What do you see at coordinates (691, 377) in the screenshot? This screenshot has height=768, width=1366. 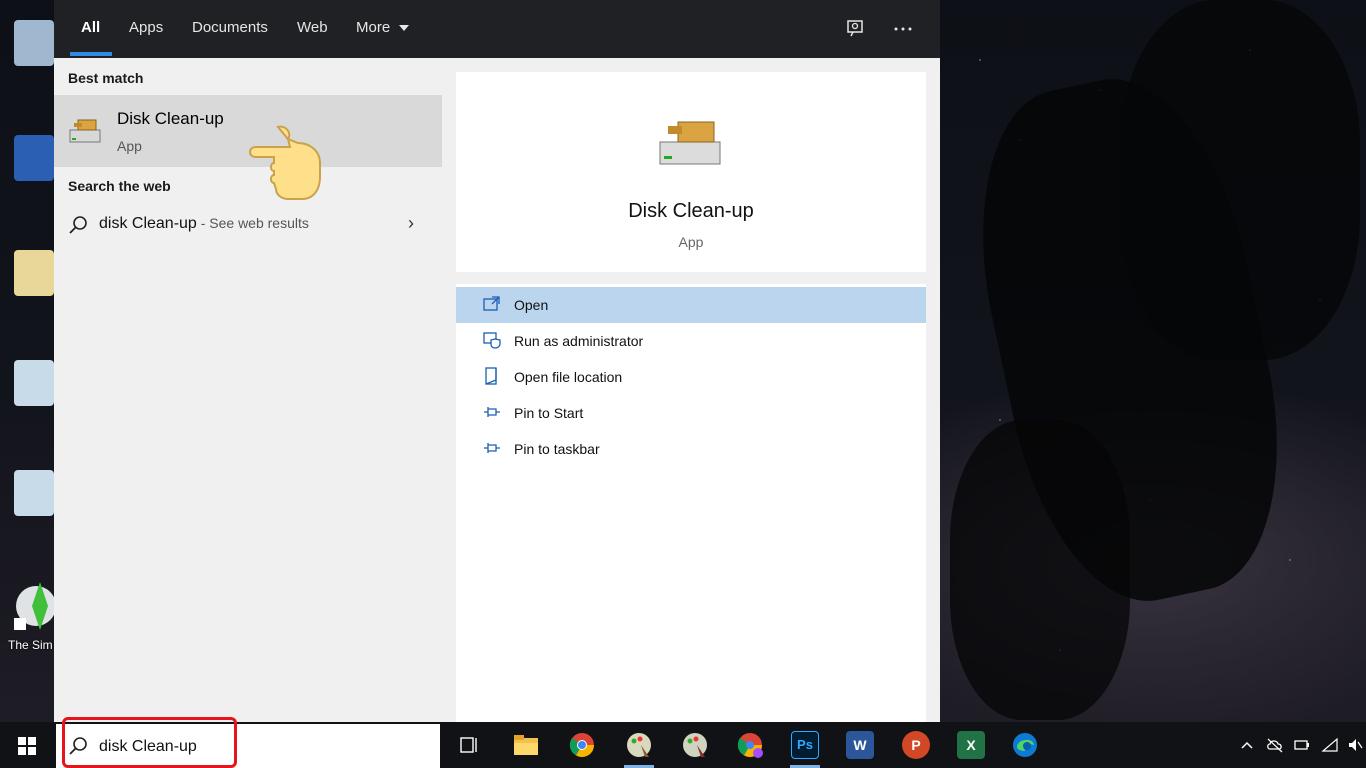 I see `action-open-file-location: Open file location` at bounding box center [691, 377].